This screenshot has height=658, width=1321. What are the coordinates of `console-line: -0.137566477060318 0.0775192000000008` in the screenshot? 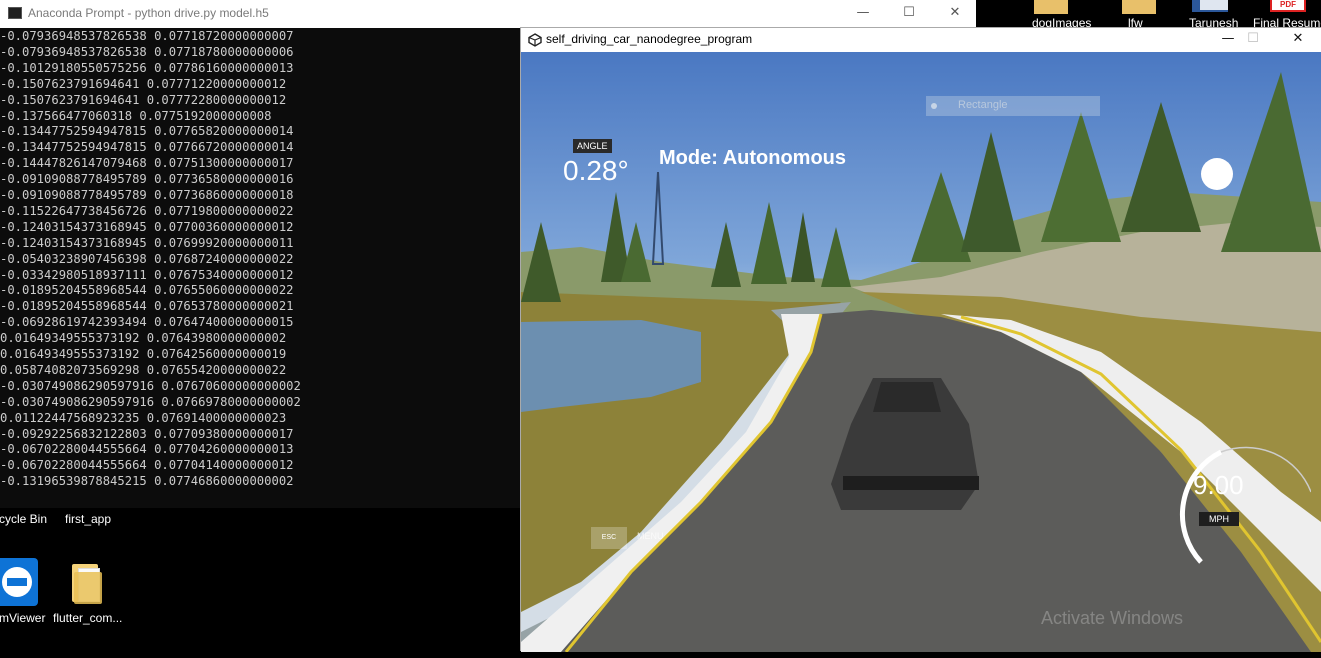 It's located at (136, 115).